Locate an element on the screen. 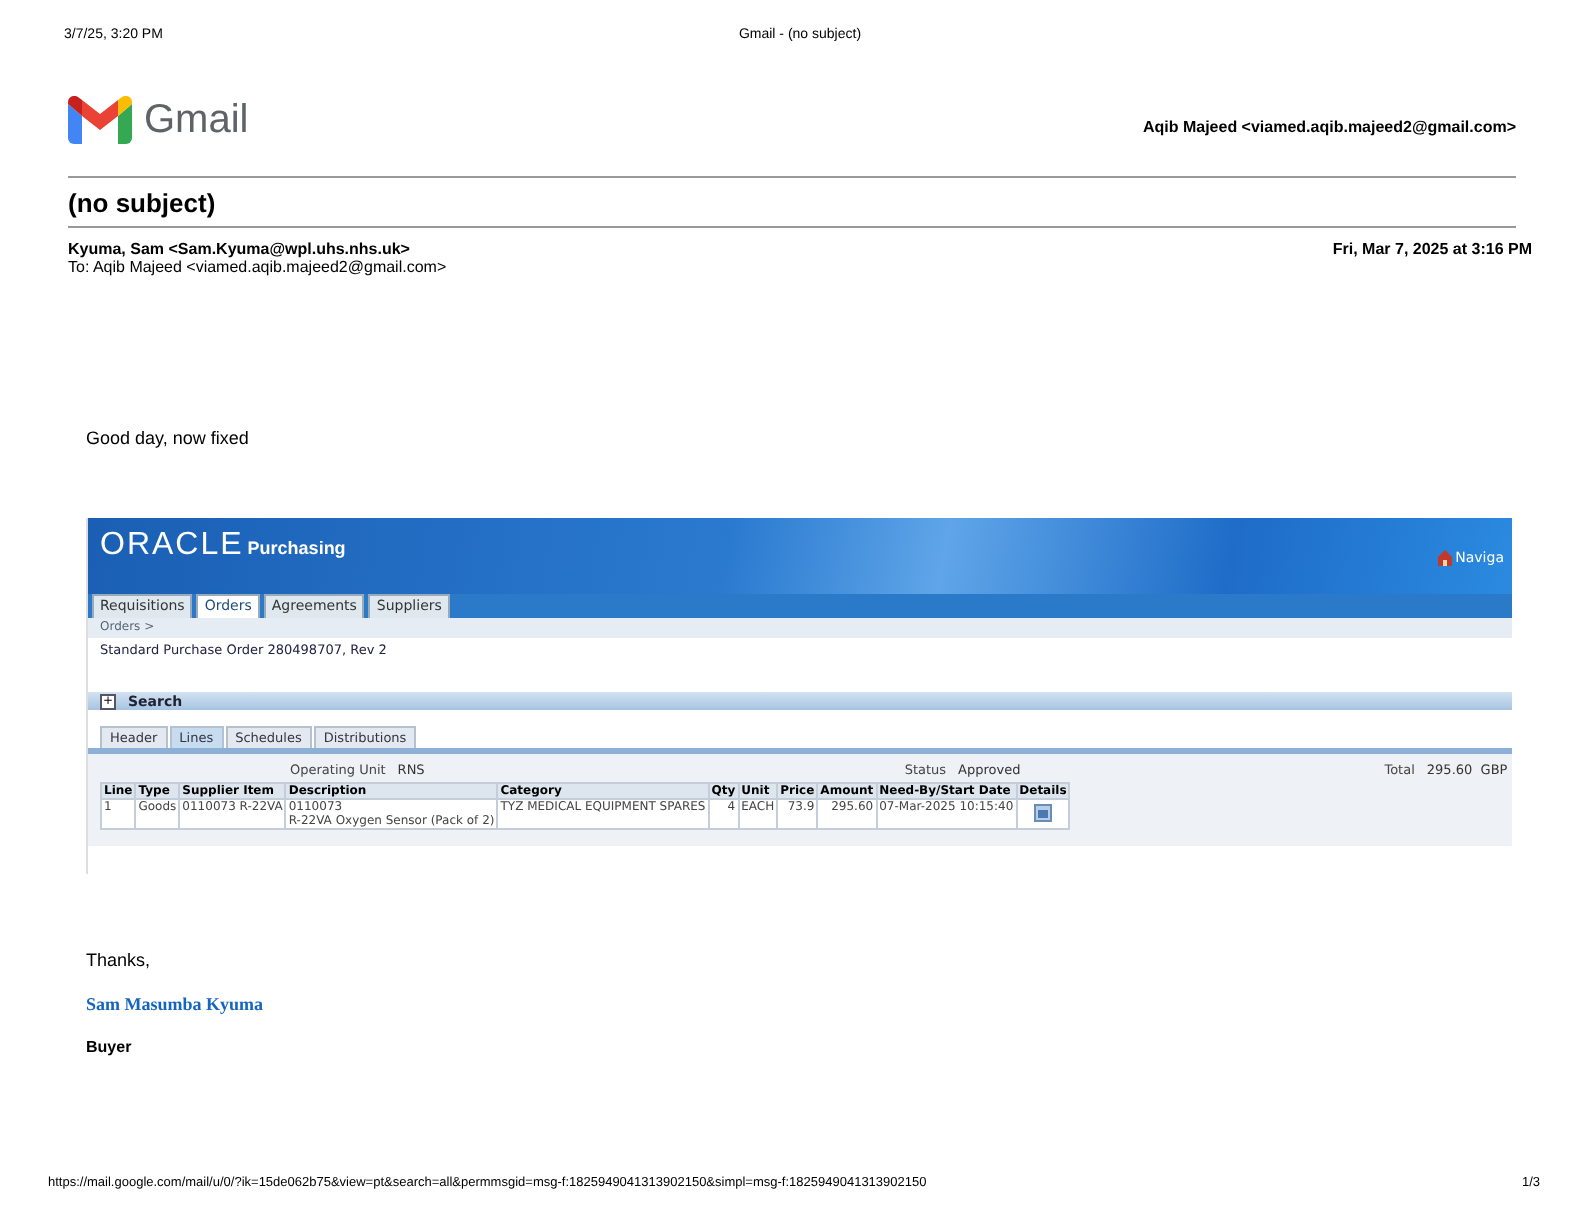 The image size is (1584, 1224). closing-text: Thanks, is located at coordinates (119, 960).